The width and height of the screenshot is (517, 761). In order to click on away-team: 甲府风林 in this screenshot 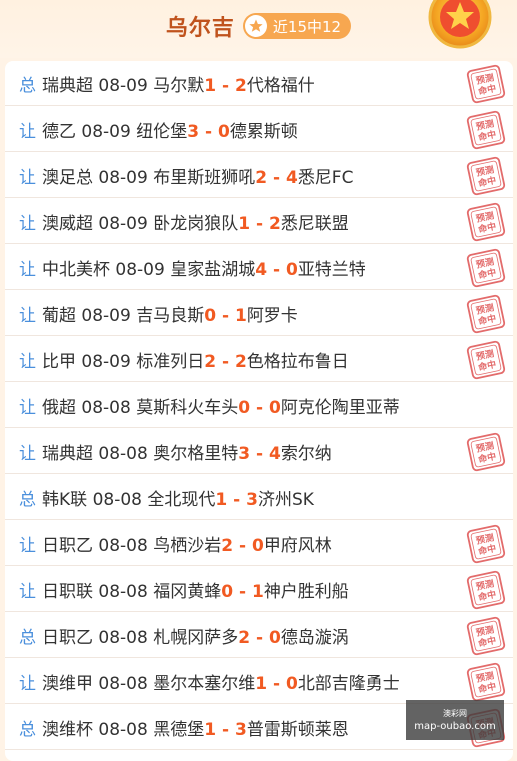, I will do `click(297, 545)`.